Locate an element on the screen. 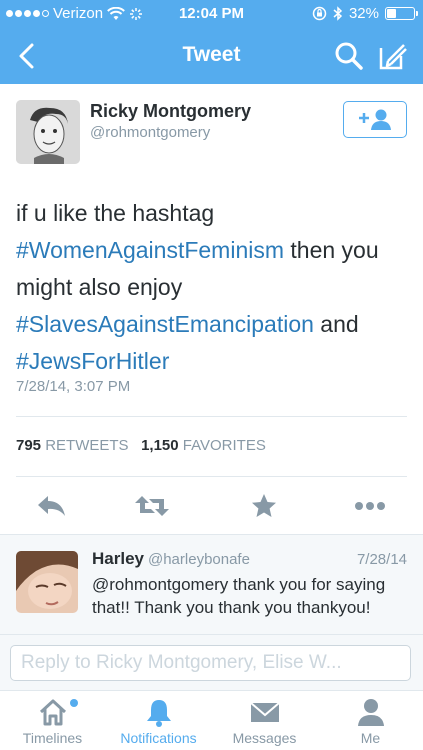 This screenshot has height=750, width=423. reply-composer is located at coordinates (211, 662).